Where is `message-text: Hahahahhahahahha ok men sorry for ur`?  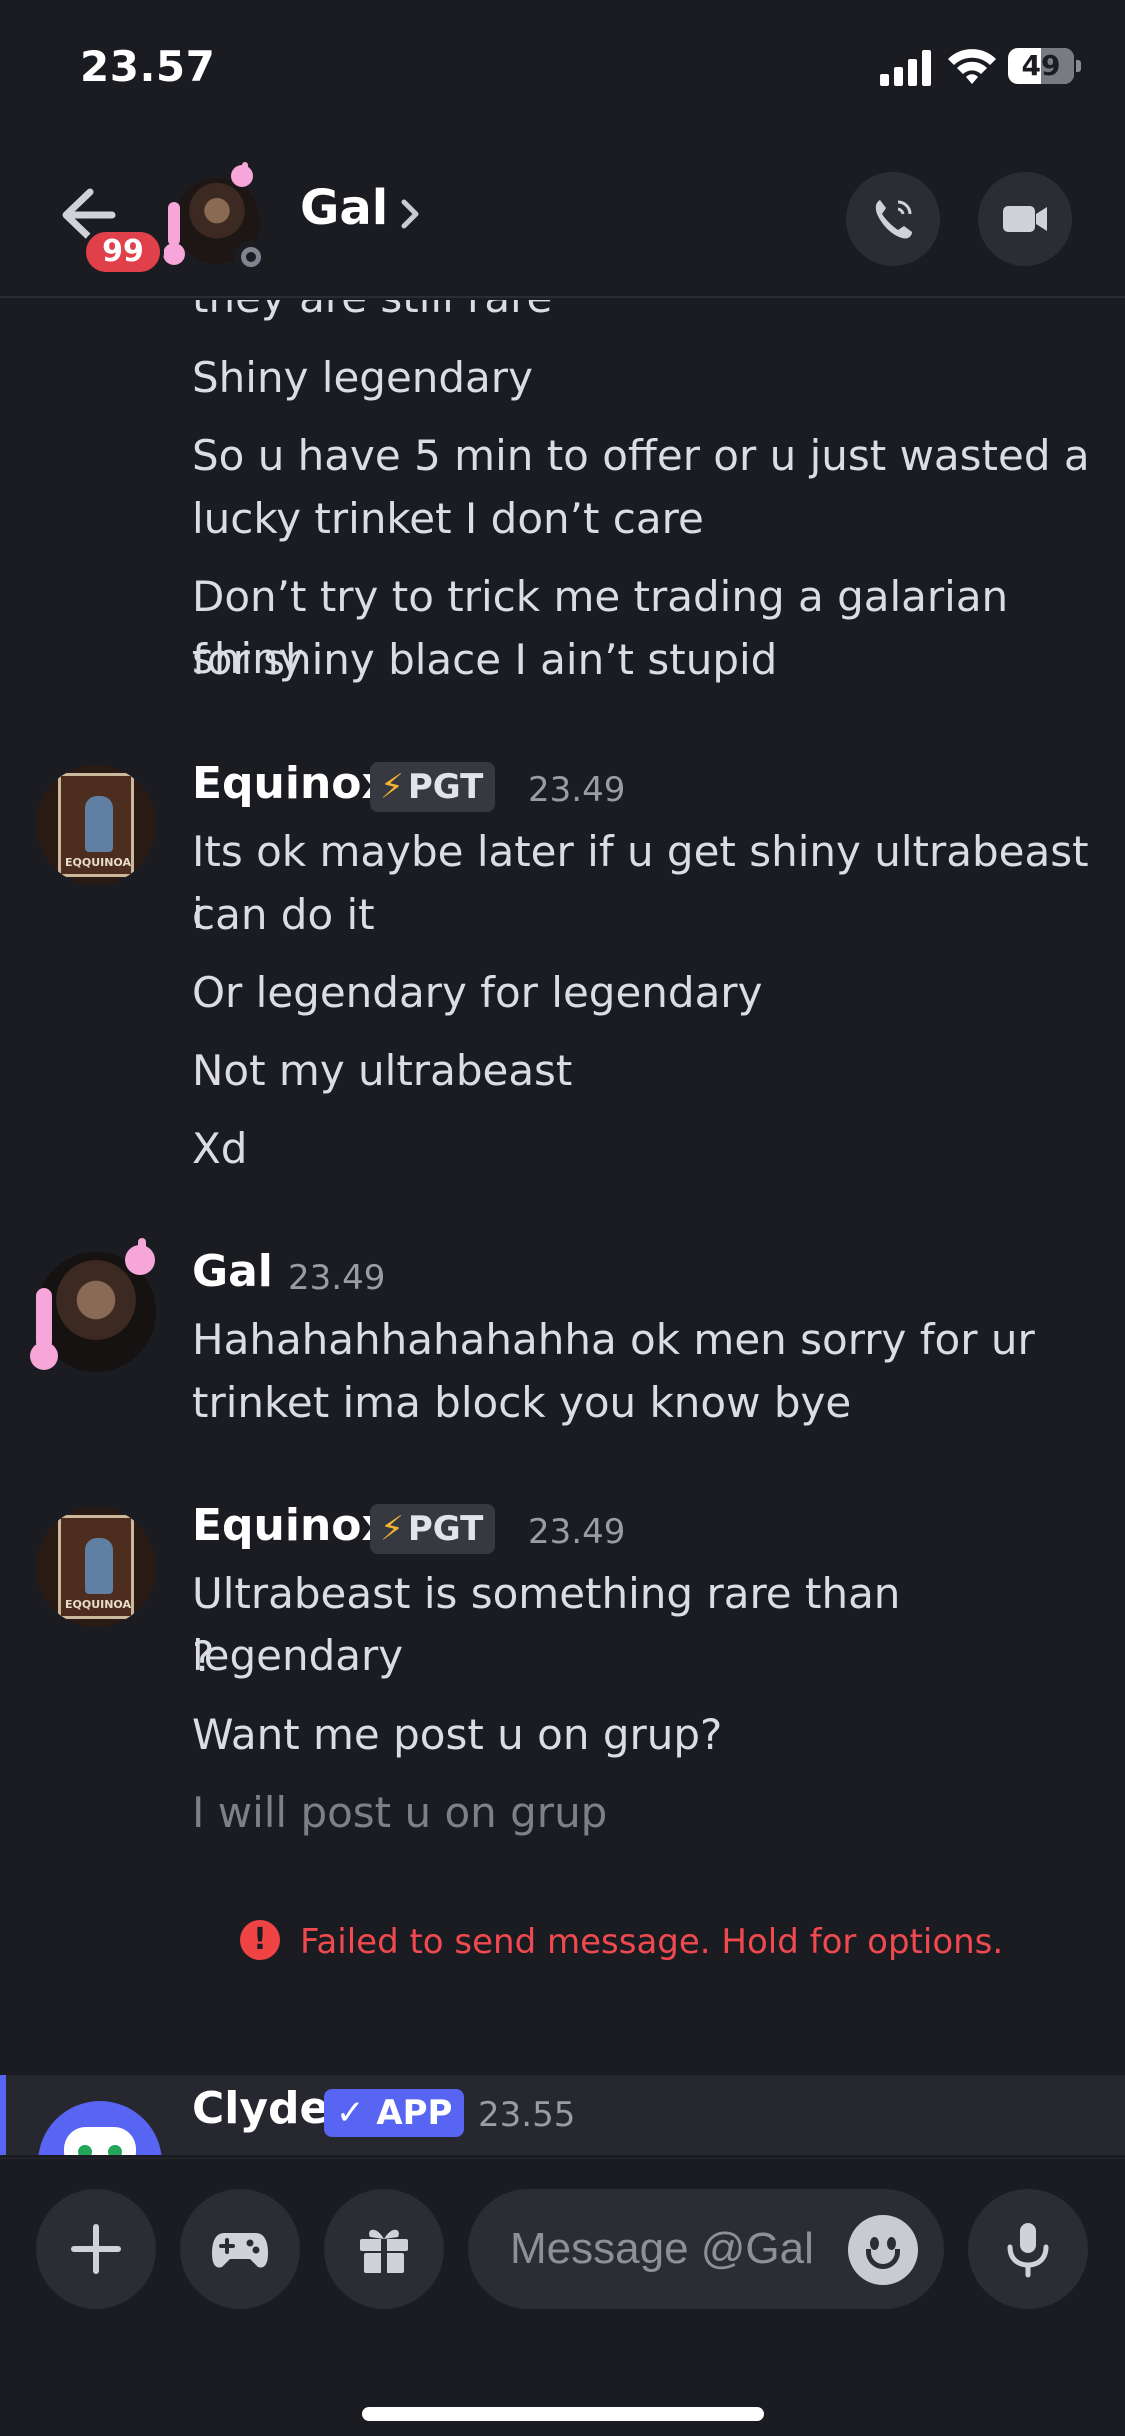
message-text: Hahahahhahahahha ok men sorry for ur is located at coordinates (642, 1340).